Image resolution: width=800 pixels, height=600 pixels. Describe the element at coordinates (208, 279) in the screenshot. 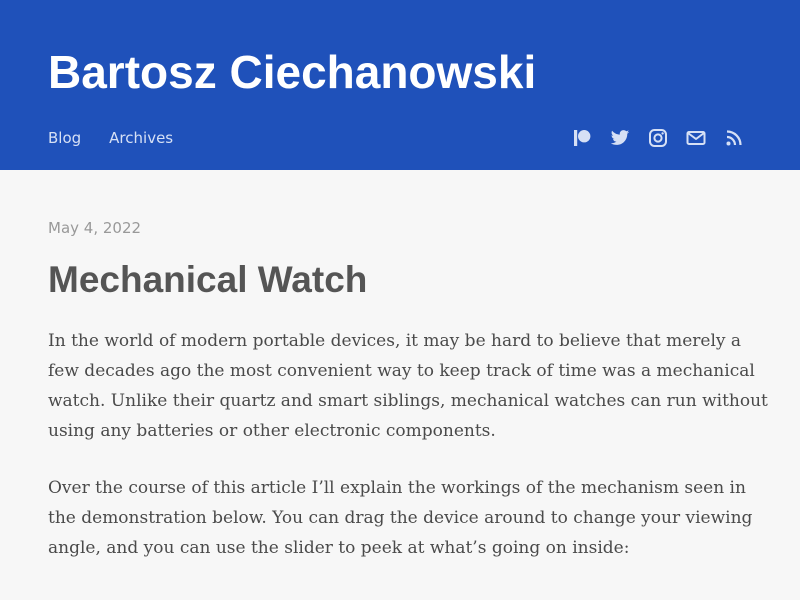

I see `post-title: Mechanical Watch` at that location.